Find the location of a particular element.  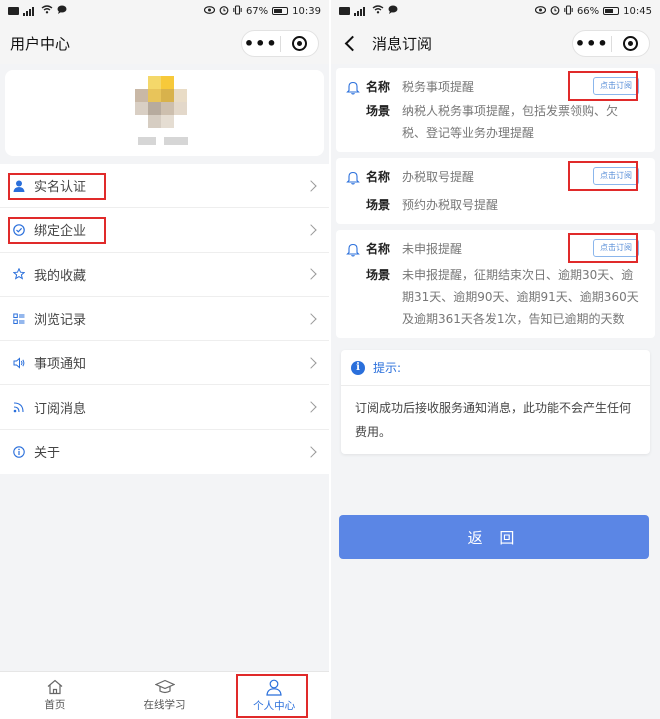

tip-box: i 提示: 订阅成功后接收服务通知消息，此功能不会产生任何 费用。 is located at coordinates (495, 402).